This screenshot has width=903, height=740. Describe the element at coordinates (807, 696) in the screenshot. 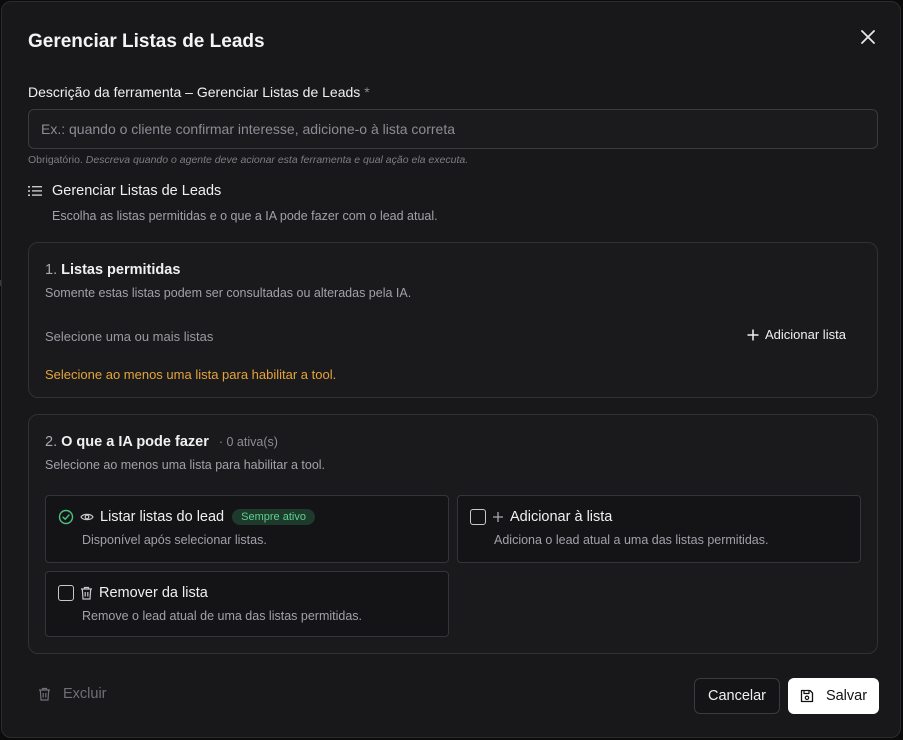

I see `save-icon` at that location.